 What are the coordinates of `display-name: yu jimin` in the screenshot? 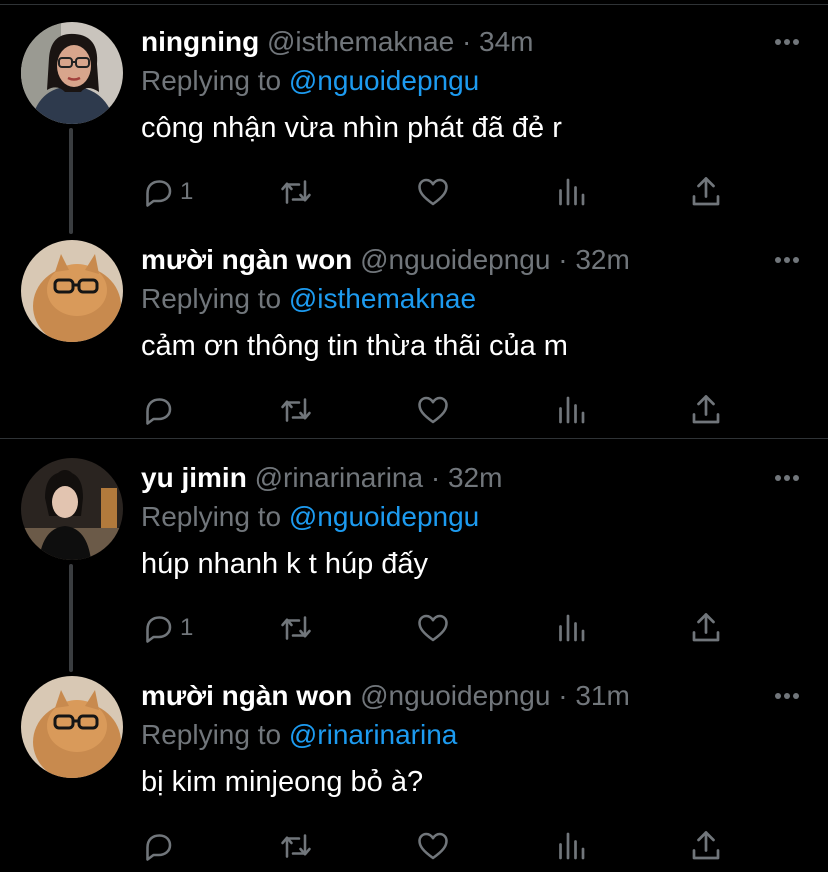 It's located at (194, 477).